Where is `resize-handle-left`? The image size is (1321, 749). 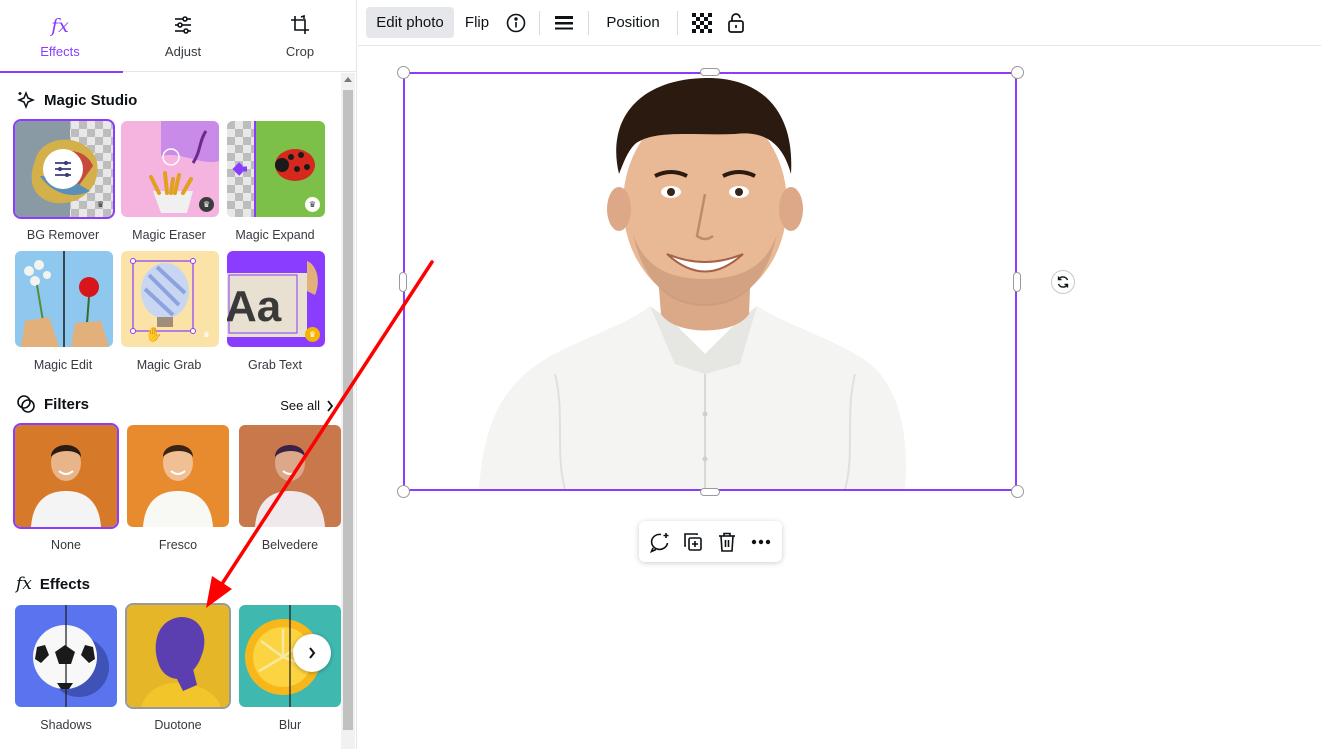
resize-handle-left is located at coordinates (403, 282).